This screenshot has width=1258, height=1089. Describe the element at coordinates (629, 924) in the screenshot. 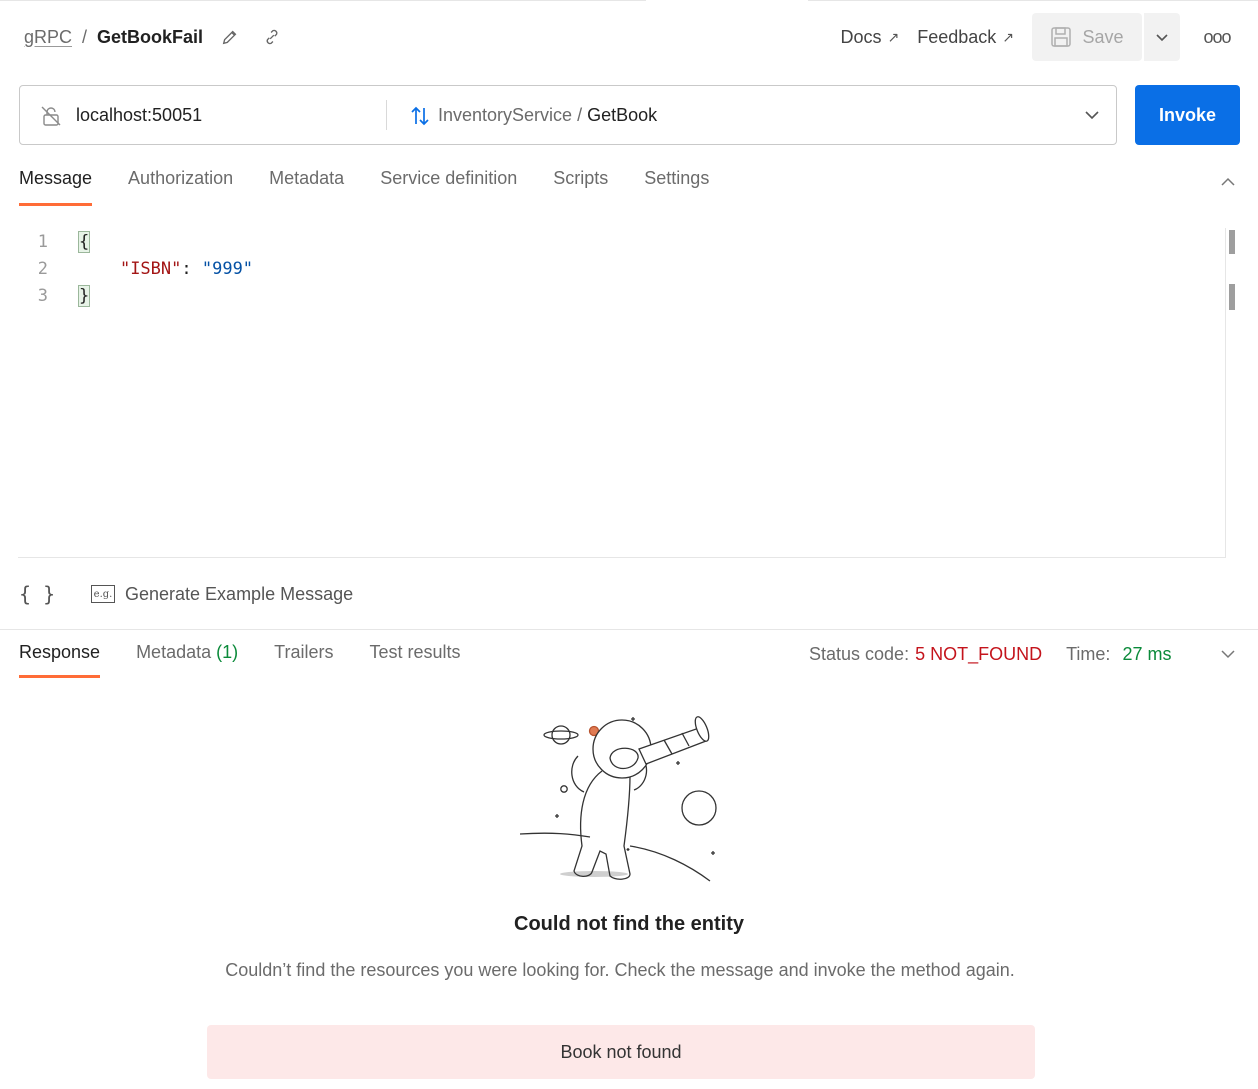

I see `empty-state-title: Could not find the entity` at that location.